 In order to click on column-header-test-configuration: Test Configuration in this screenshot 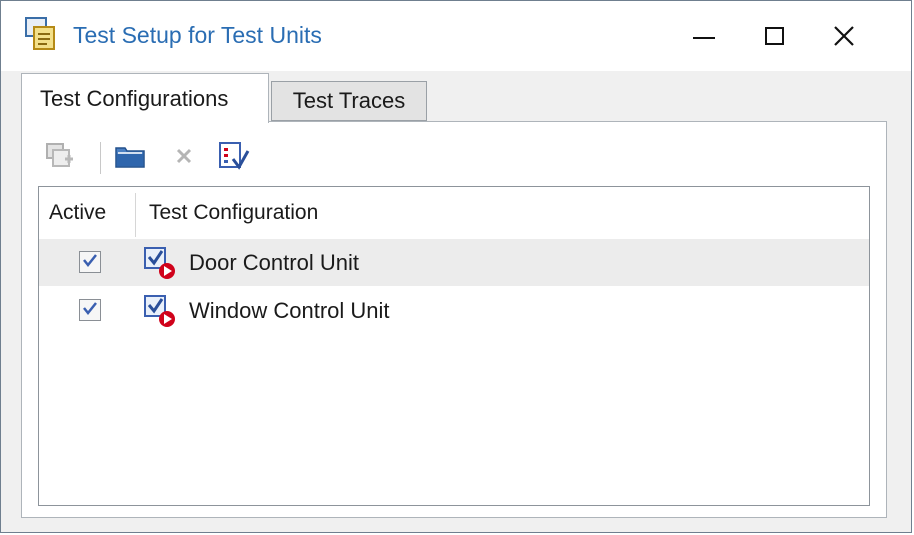, I will do `click(233, 213)`.